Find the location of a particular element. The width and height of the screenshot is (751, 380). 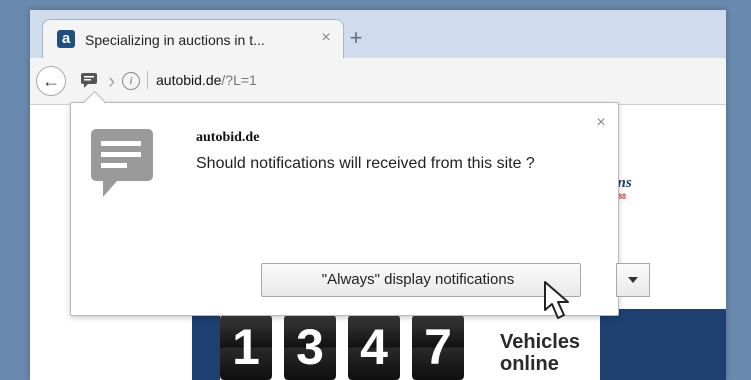

popup-site-name: autobid.de is located at coordinates (228, 137).